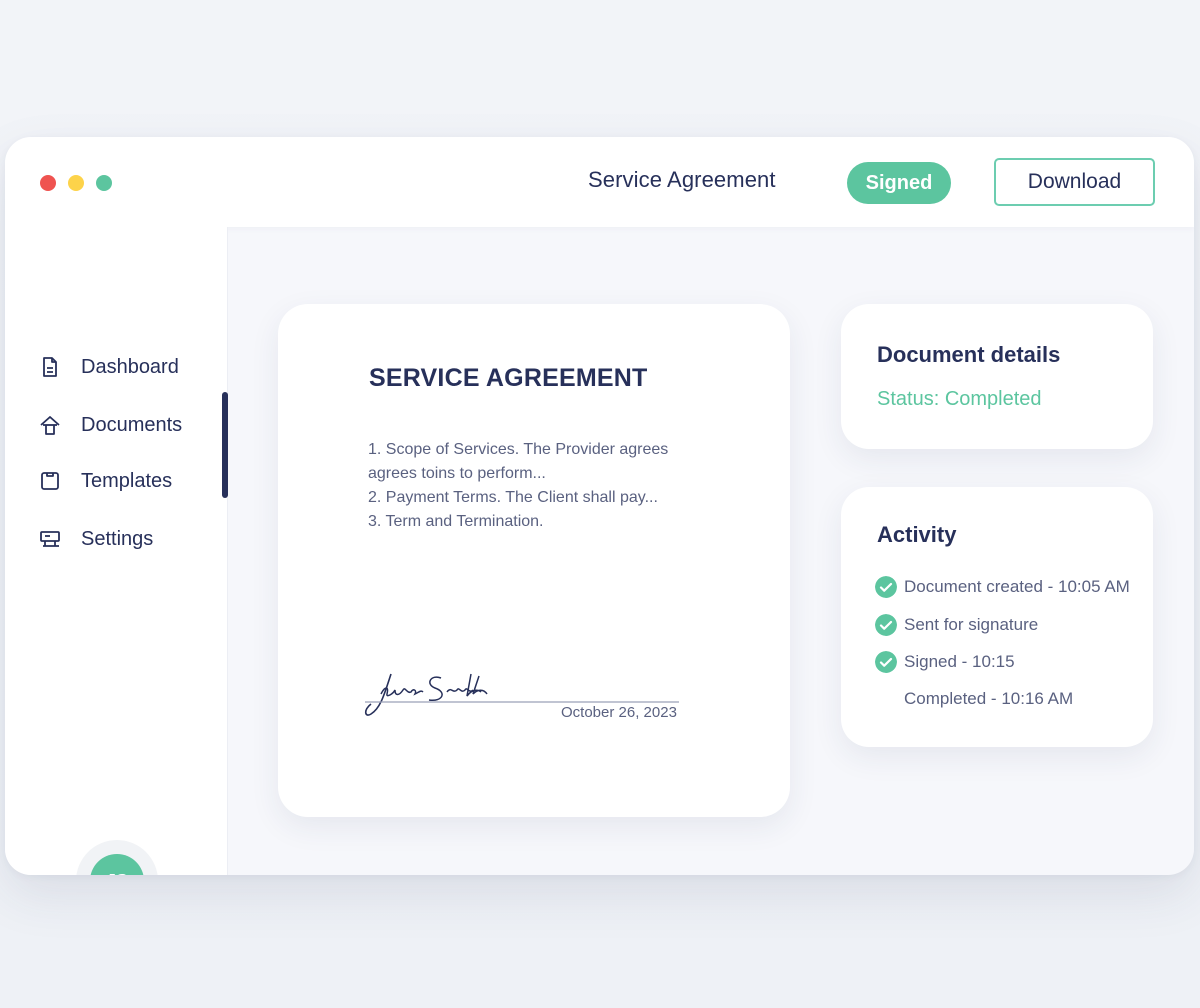  What do you see at coordinates (989, 698) in the screenshot?
I see `activity-text: Completed - 10:16 AM` at bounding box center [989, 698].